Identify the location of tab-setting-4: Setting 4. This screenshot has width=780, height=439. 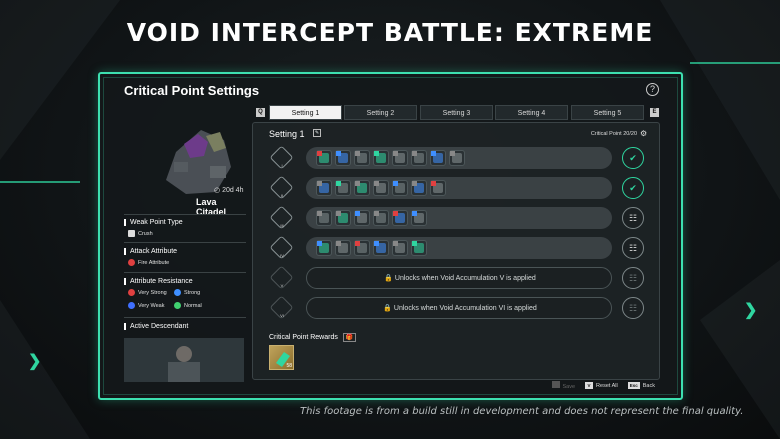
(531, 112).